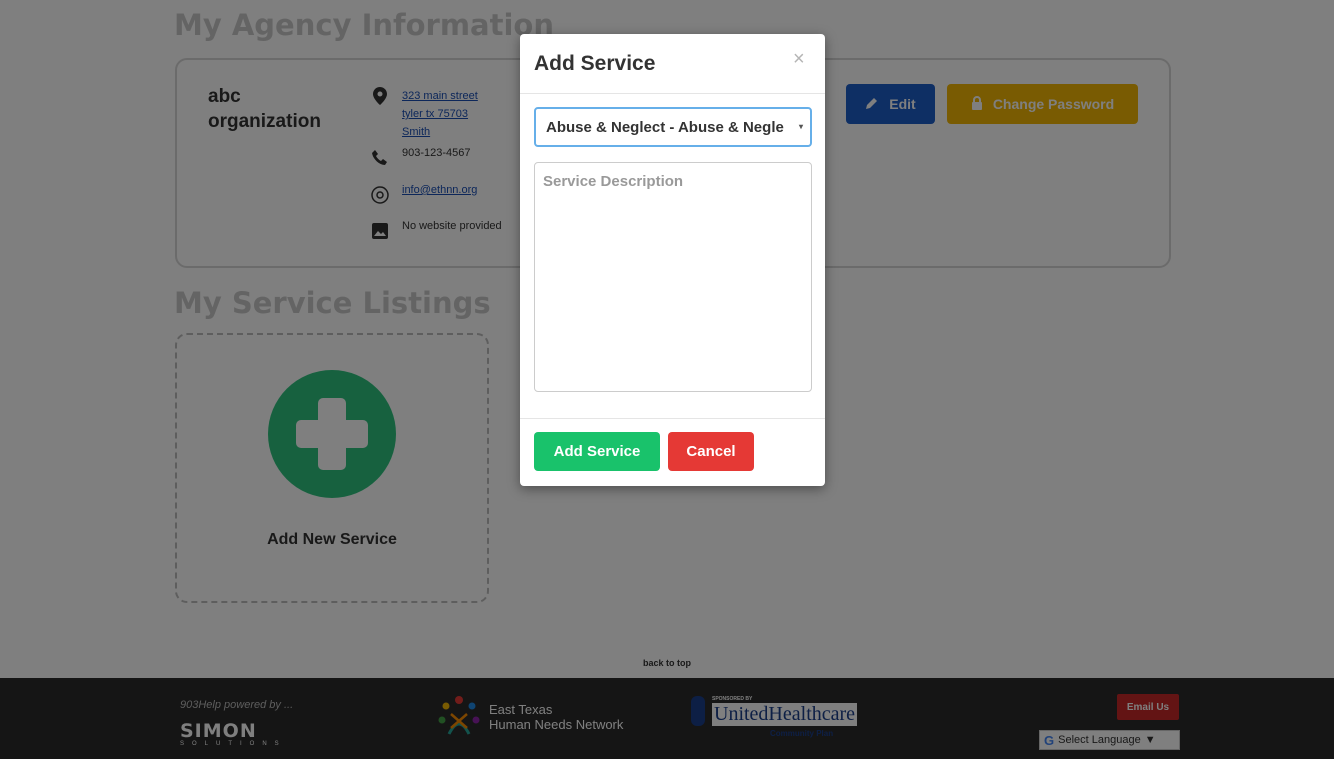  I want to click on add-service-button: Add Service, so click(597, 451).